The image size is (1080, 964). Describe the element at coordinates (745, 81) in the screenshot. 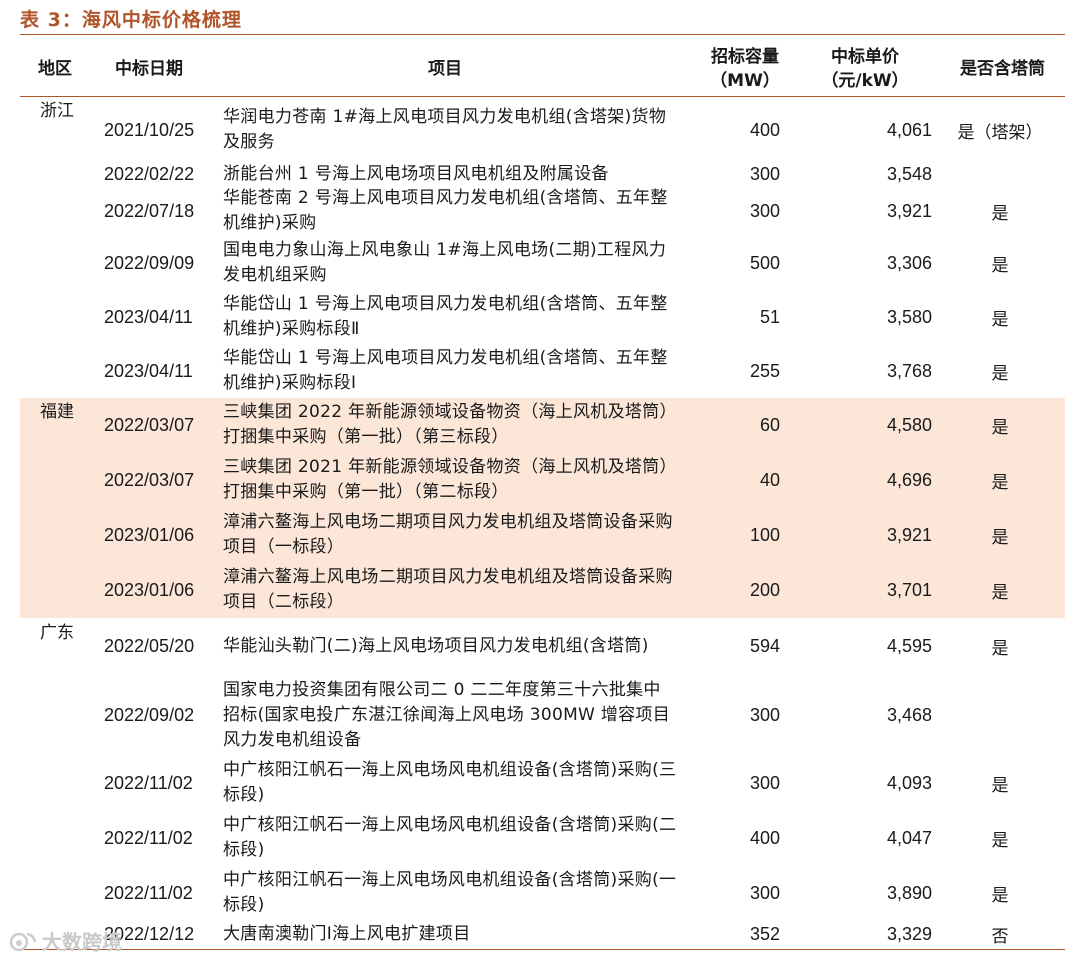

I see `header-capacity-unit: （MW）` at that location.